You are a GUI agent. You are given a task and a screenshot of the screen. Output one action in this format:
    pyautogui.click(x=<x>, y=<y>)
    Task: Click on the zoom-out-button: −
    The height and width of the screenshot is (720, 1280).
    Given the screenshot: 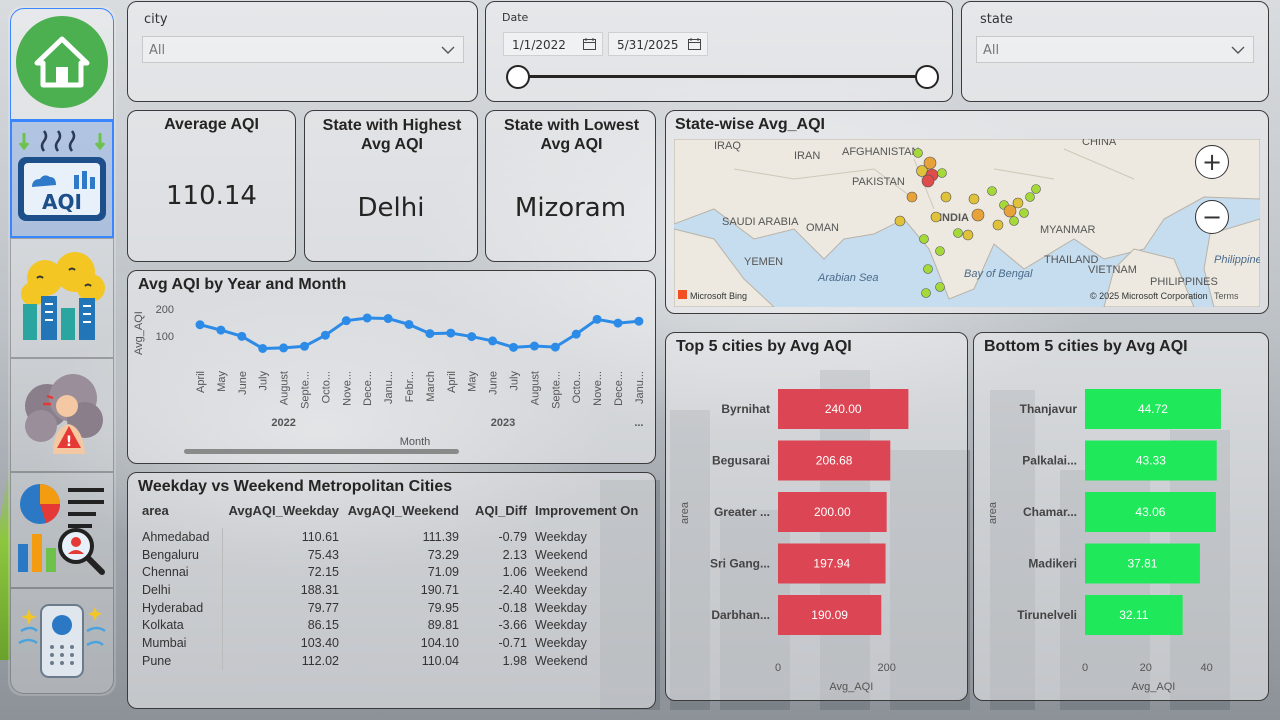 What is the action you would take?
    pyautogui.click(x=1212, y=217)
    